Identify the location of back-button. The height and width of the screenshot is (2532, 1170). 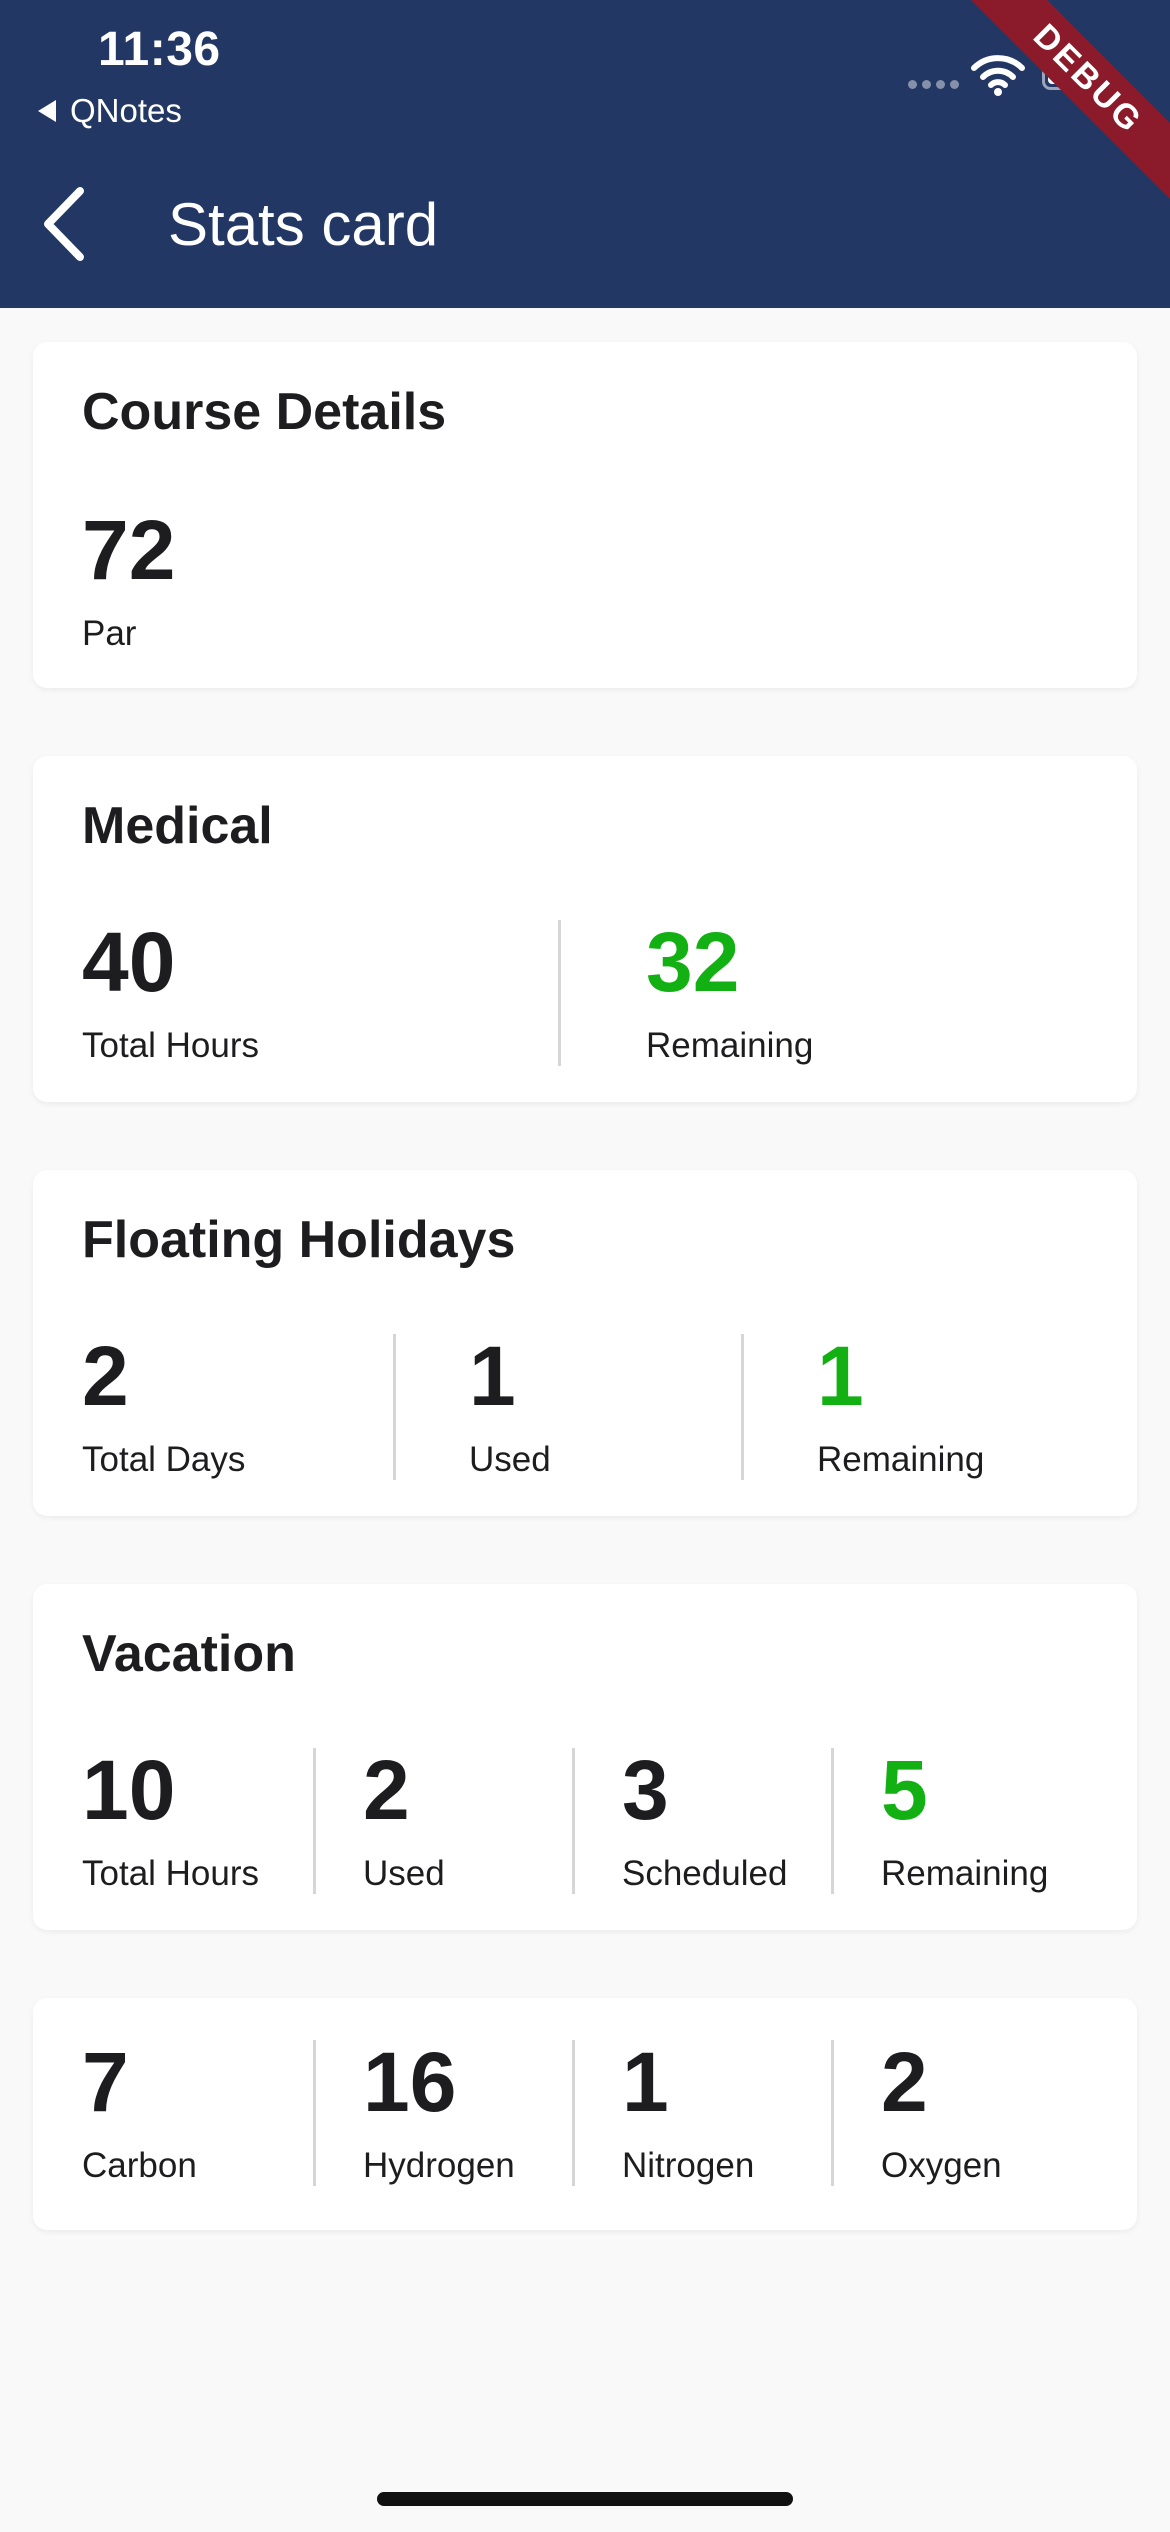
(64, 224).